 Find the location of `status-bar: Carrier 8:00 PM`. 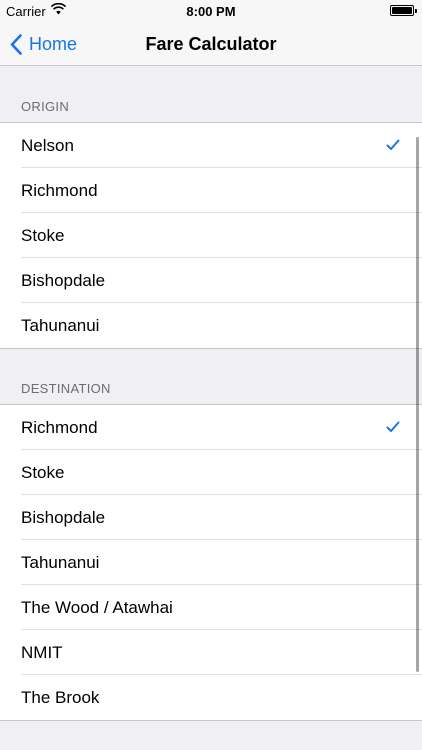

status-bar: Carrier 8:00 PM is located at coordinates (211, 11).